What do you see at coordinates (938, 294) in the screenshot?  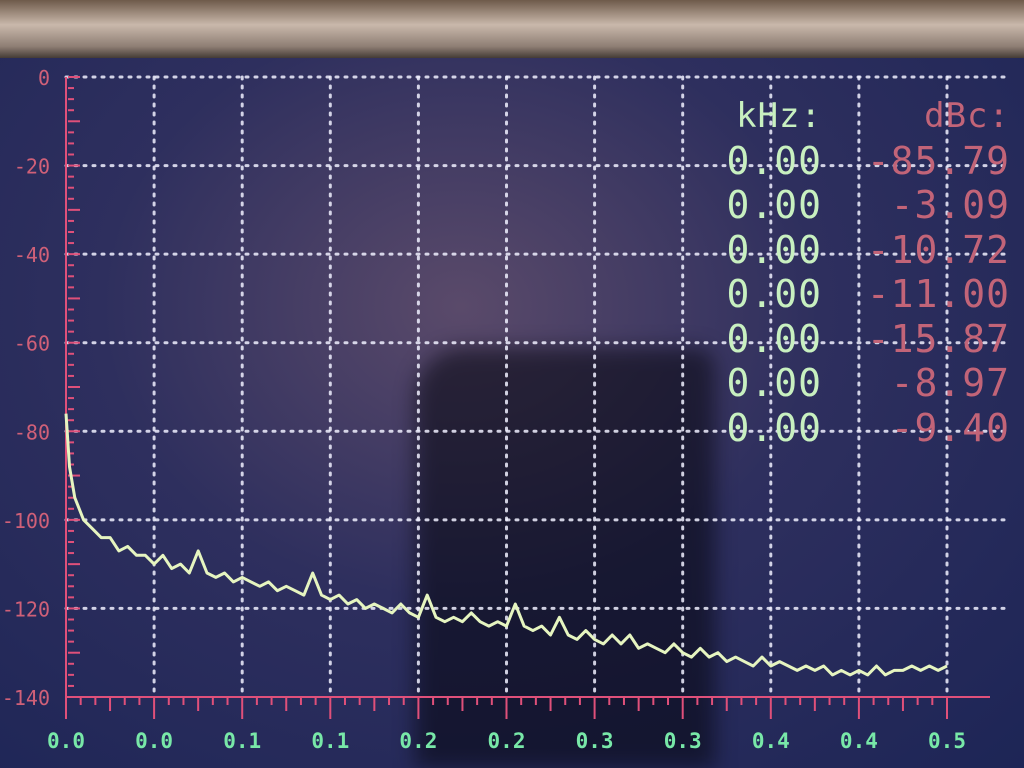 I see `dbc-value: -11.00` at bounding box center [938, 294].